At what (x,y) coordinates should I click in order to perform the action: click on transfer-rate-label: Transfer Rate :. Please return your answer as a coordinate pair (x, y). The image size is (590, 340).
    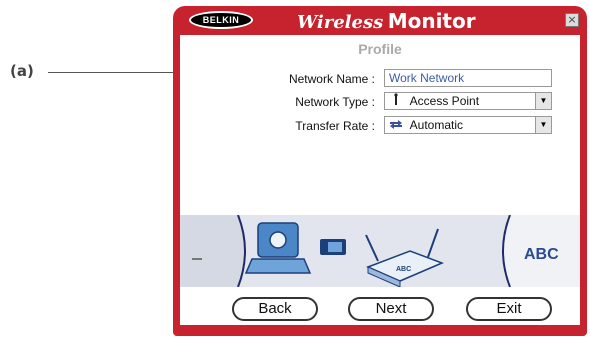
    Looking at the image, I should click on (335, 126).